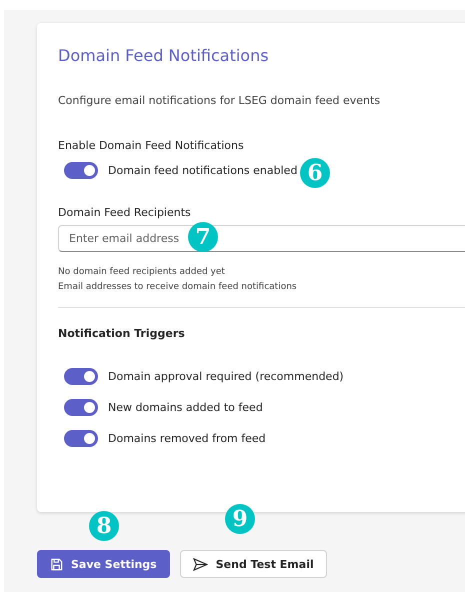  Describe the element at coordinates (178, 287) in the screenshot. I see `hint-text: Email addresses to receive domain feed notifications` at that location.